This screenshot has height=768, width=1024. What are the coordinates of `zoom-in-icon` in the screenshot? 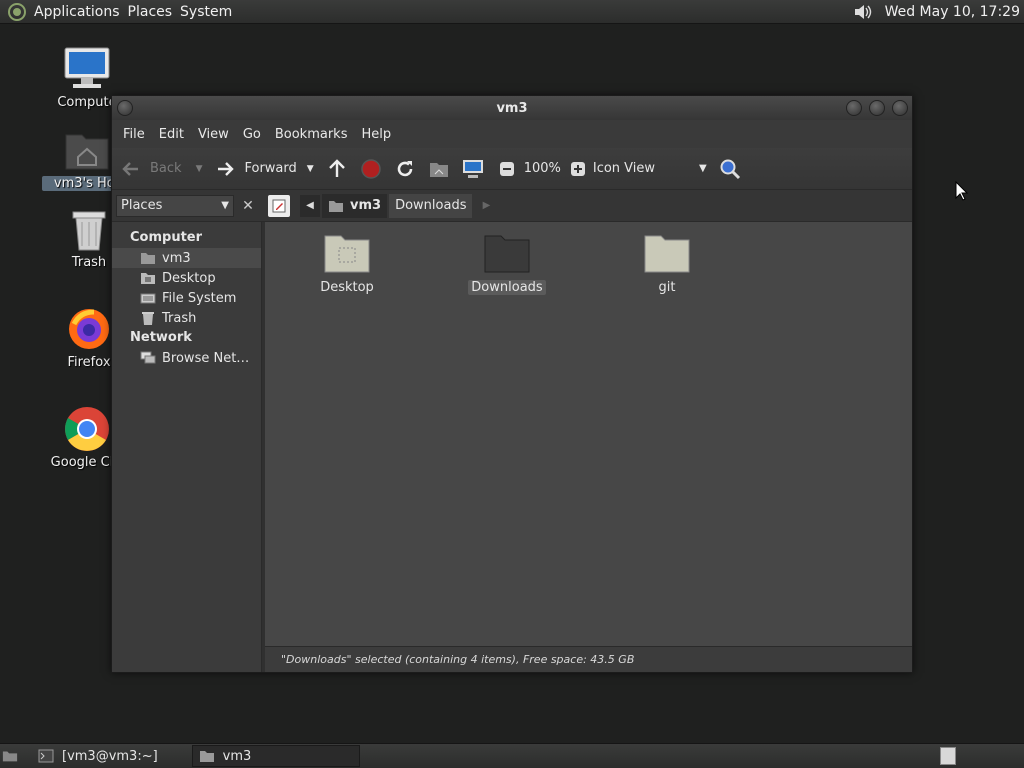 It's located at (578, 169).